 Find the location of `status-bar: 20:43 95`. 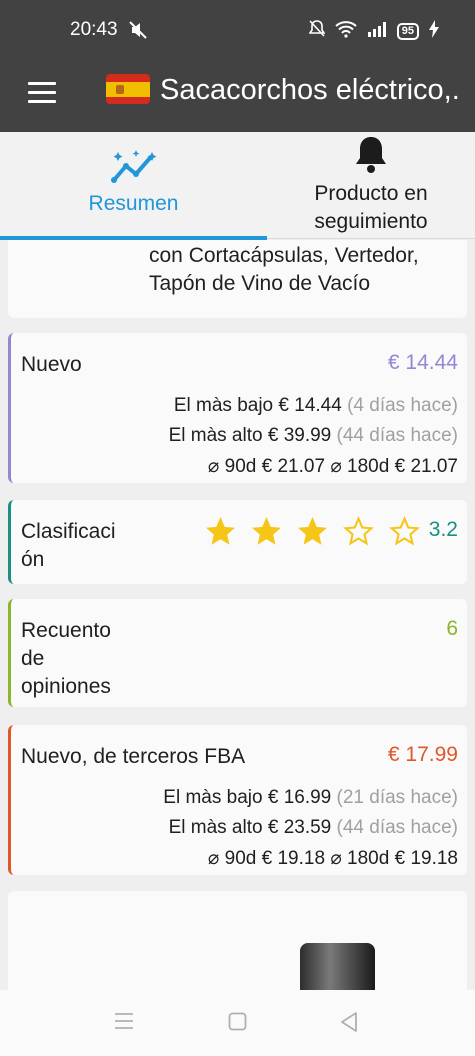

status-bar: 20:43 95 is located at coordinates (237, 30).